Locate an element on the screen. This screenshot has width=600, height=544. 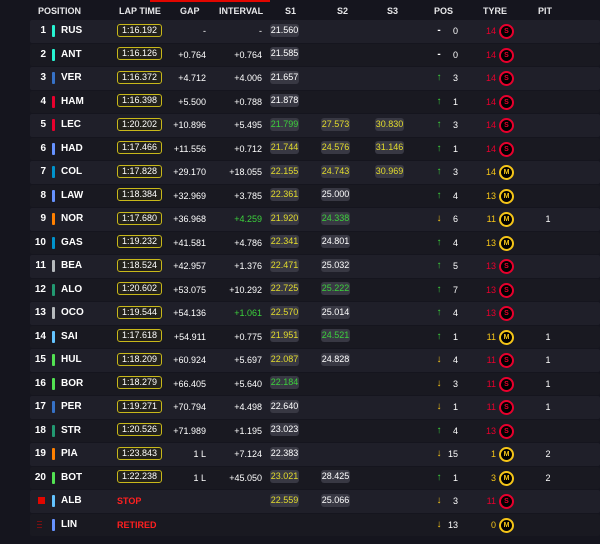
sector-s2-time: 24.576 is located at coordinates (335, 148).